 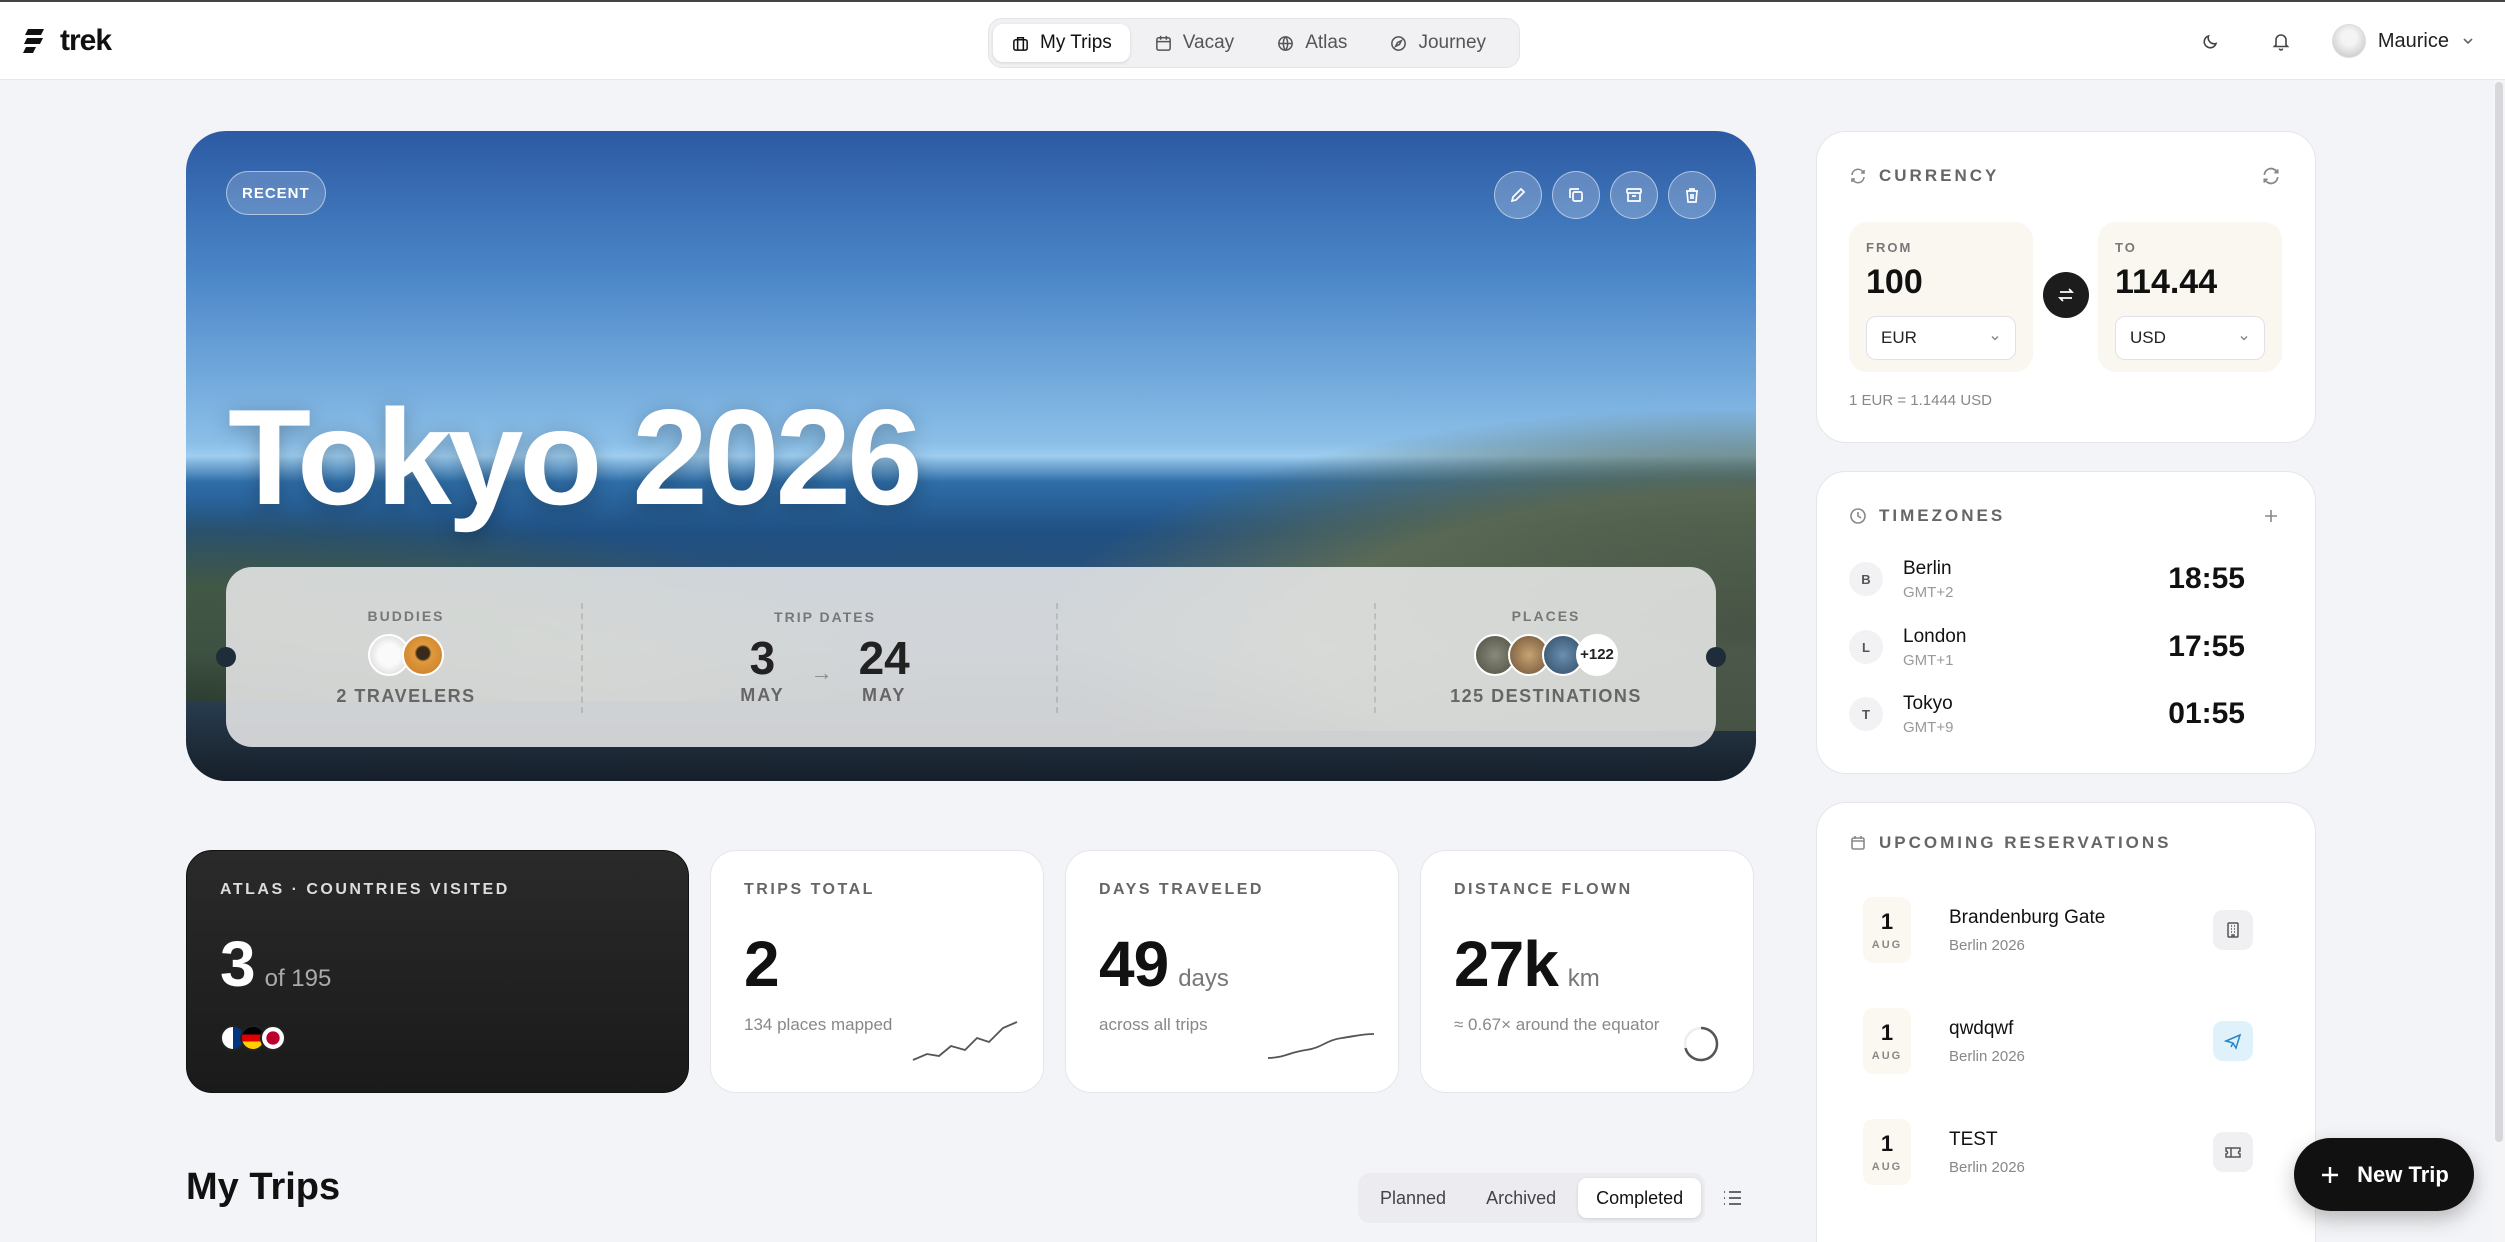 I want to click on place-thumbnails: +122, so click(x=1546, y=654).